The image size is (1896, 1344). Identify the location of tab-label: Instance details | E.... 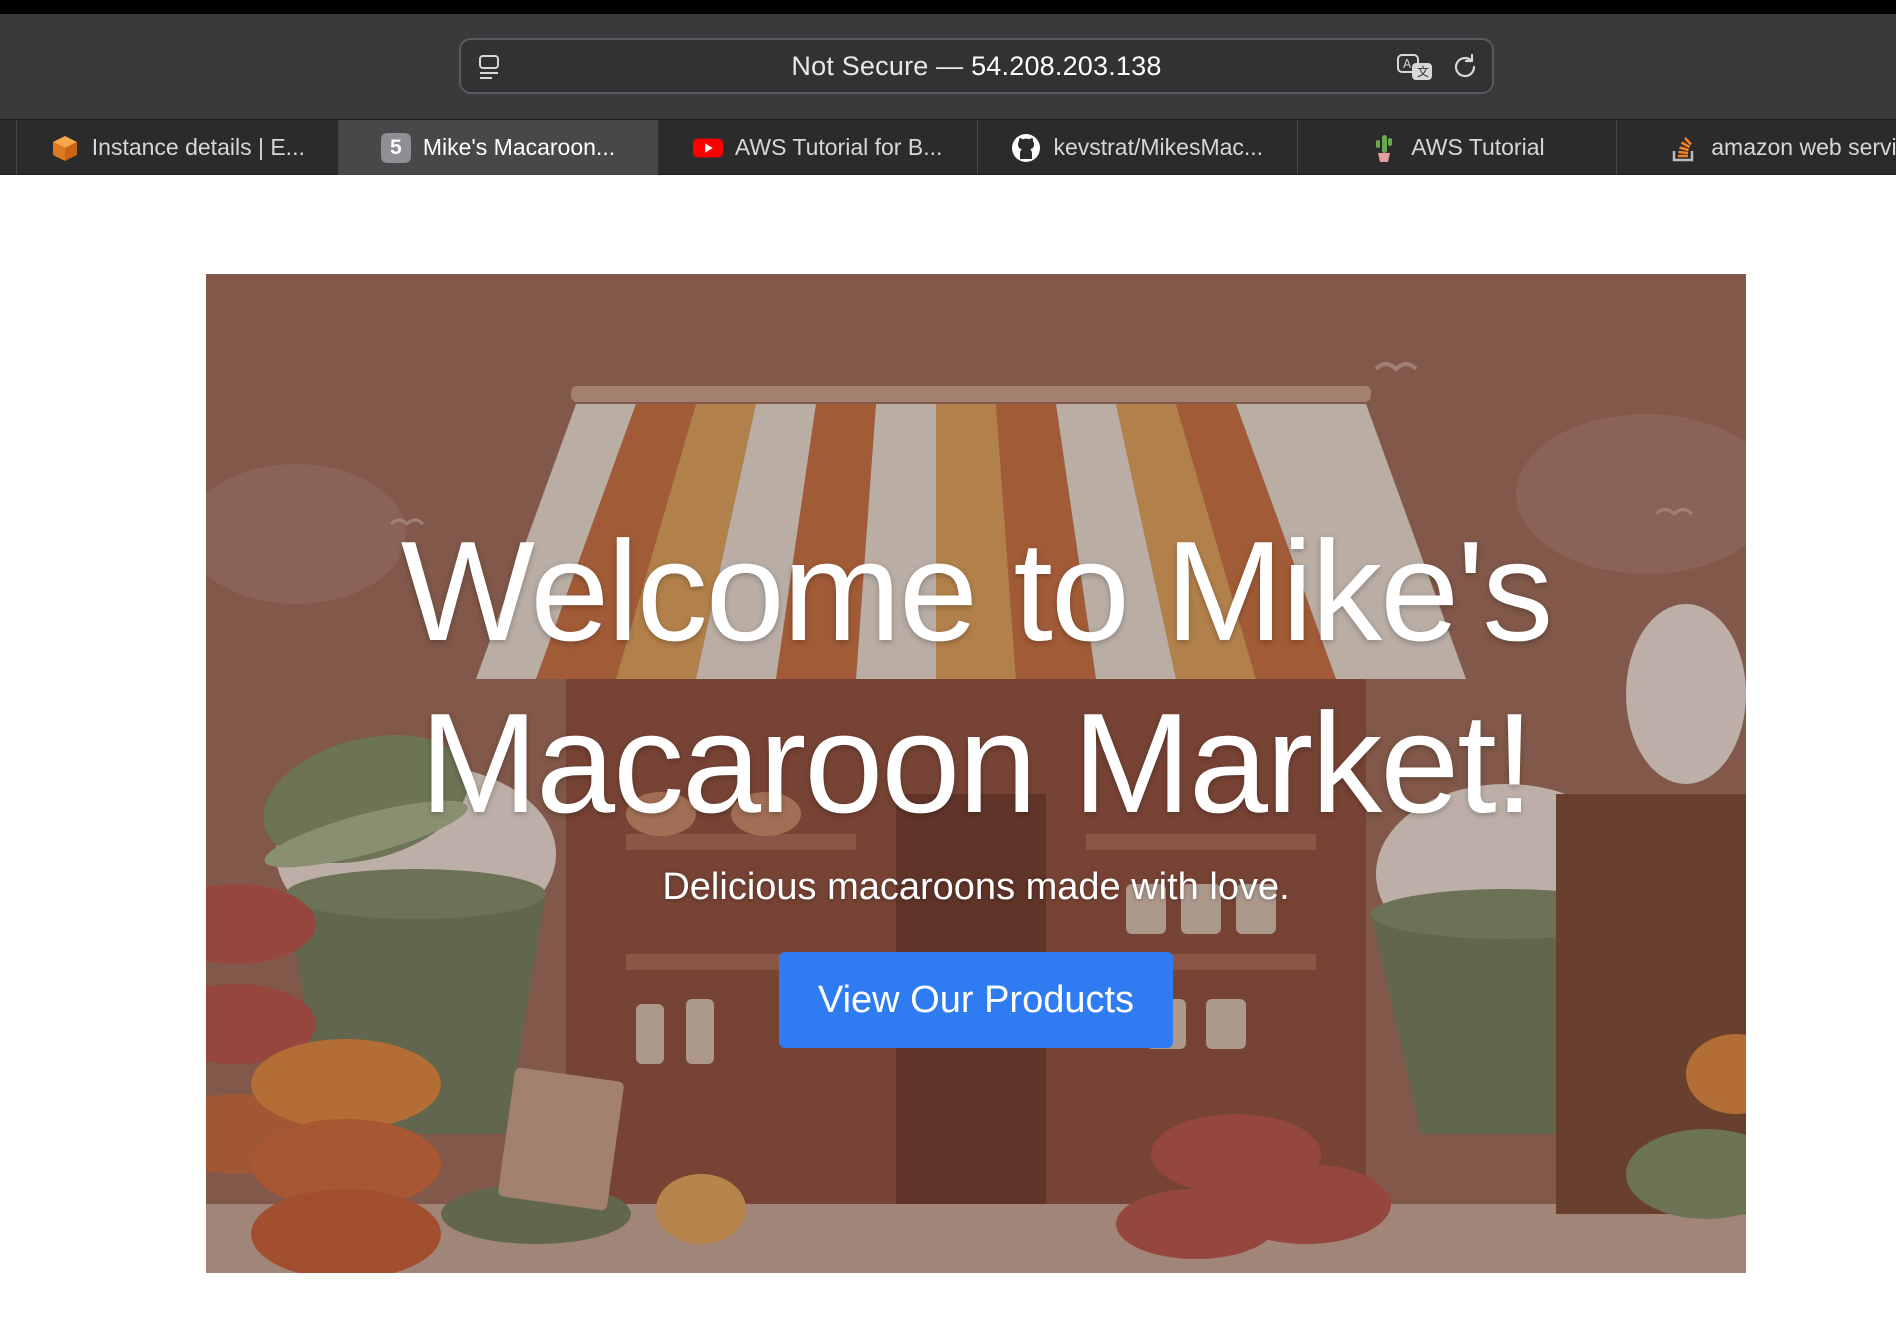
(198, 147).